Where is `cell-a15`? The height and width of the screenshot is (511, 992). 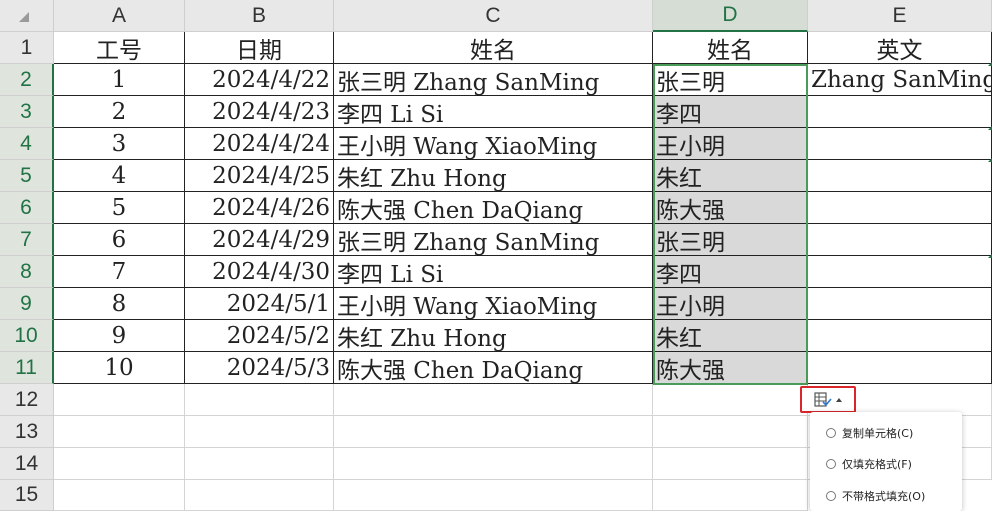
cell-a15 is located at coordinates (119, 495).